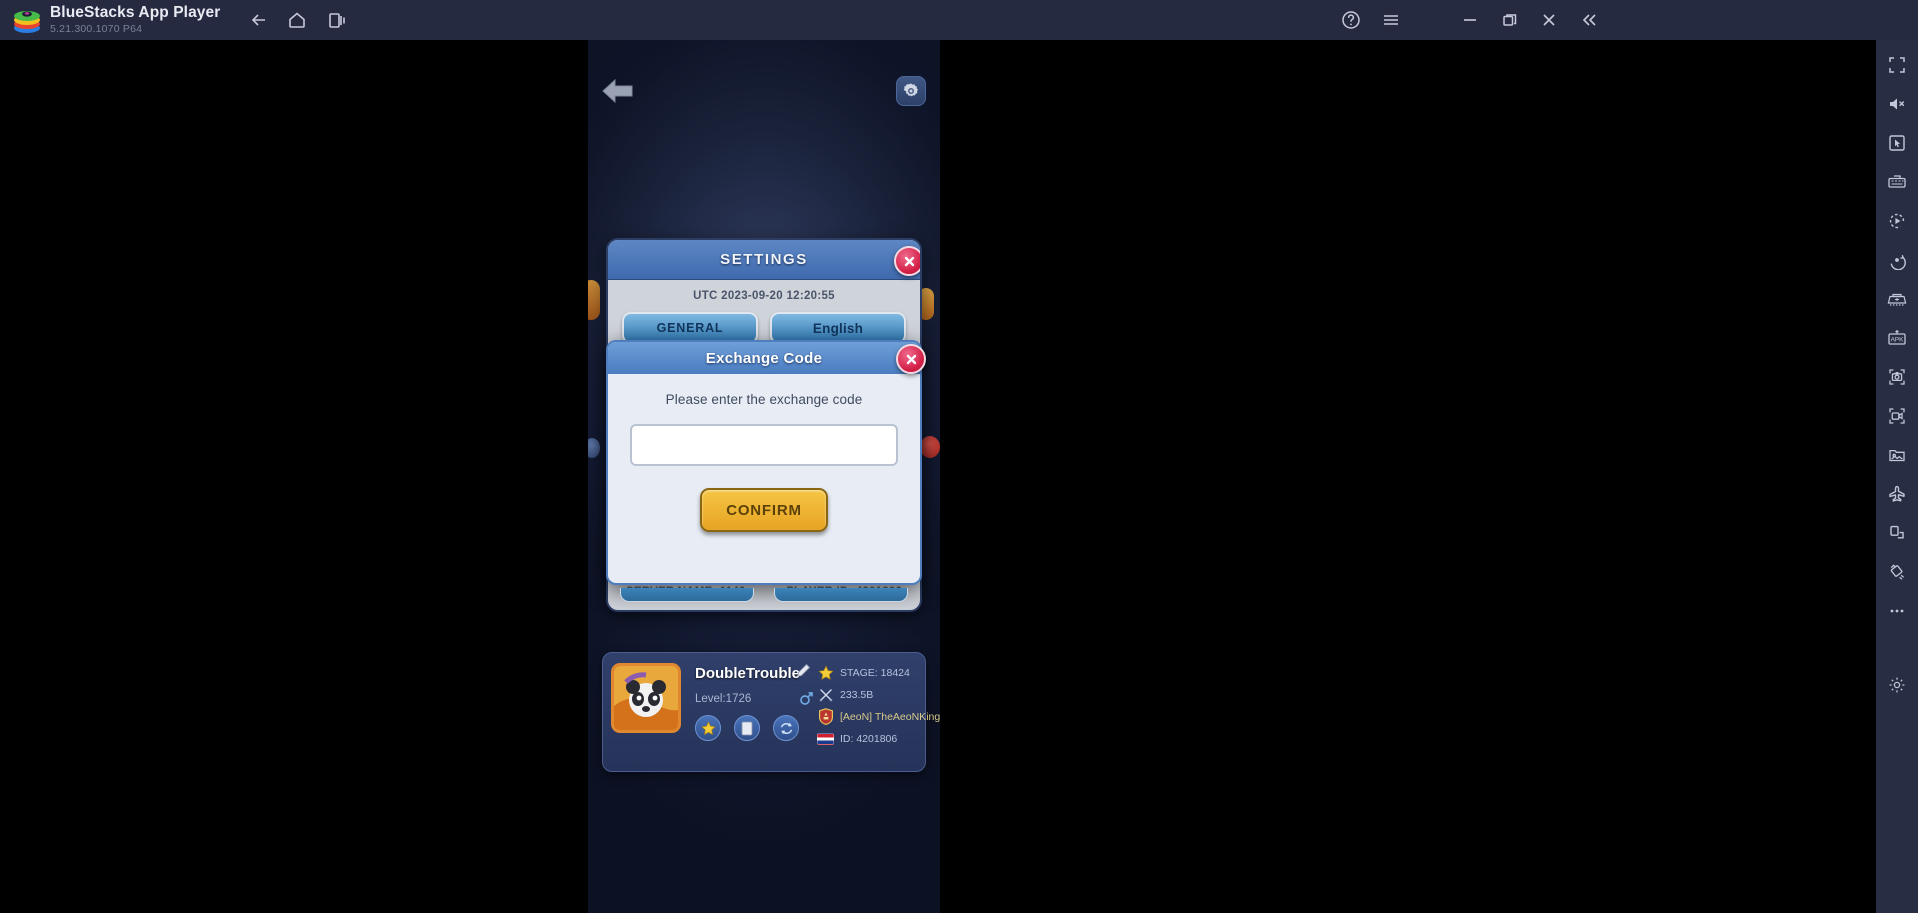 The width and height of the screenshot is (1918, 913). I want to click on general-tab-label: GENERAL, so click(690, 328).